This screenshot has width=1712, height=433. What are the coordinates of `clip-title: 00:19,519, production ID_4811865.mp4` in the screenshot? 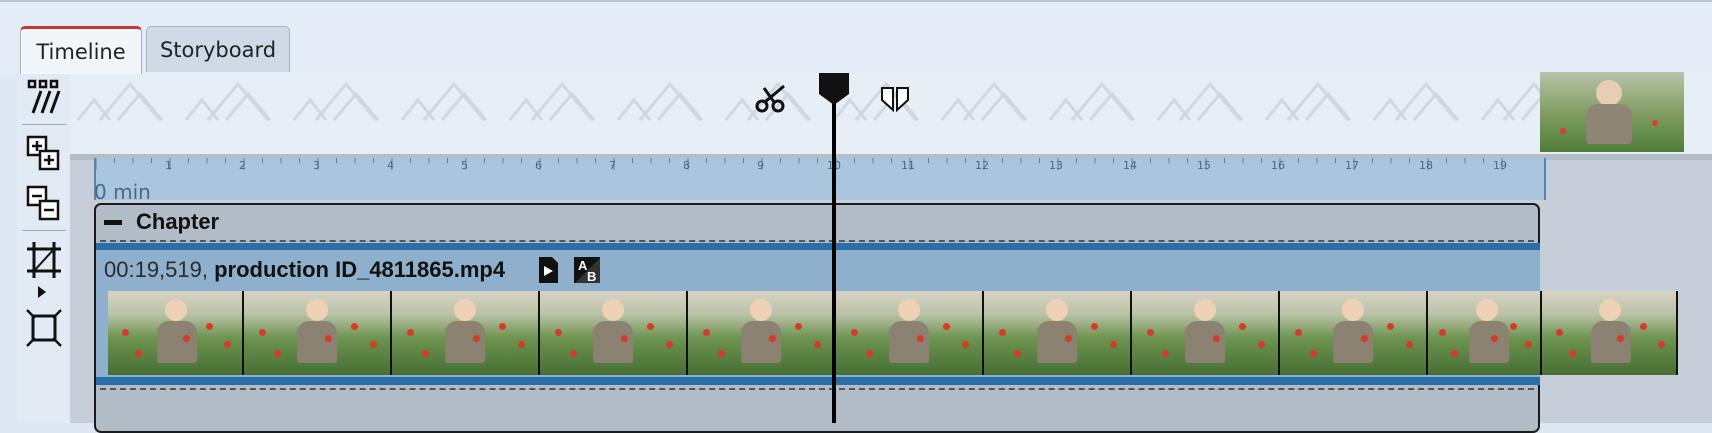 It's located at (304, 270).